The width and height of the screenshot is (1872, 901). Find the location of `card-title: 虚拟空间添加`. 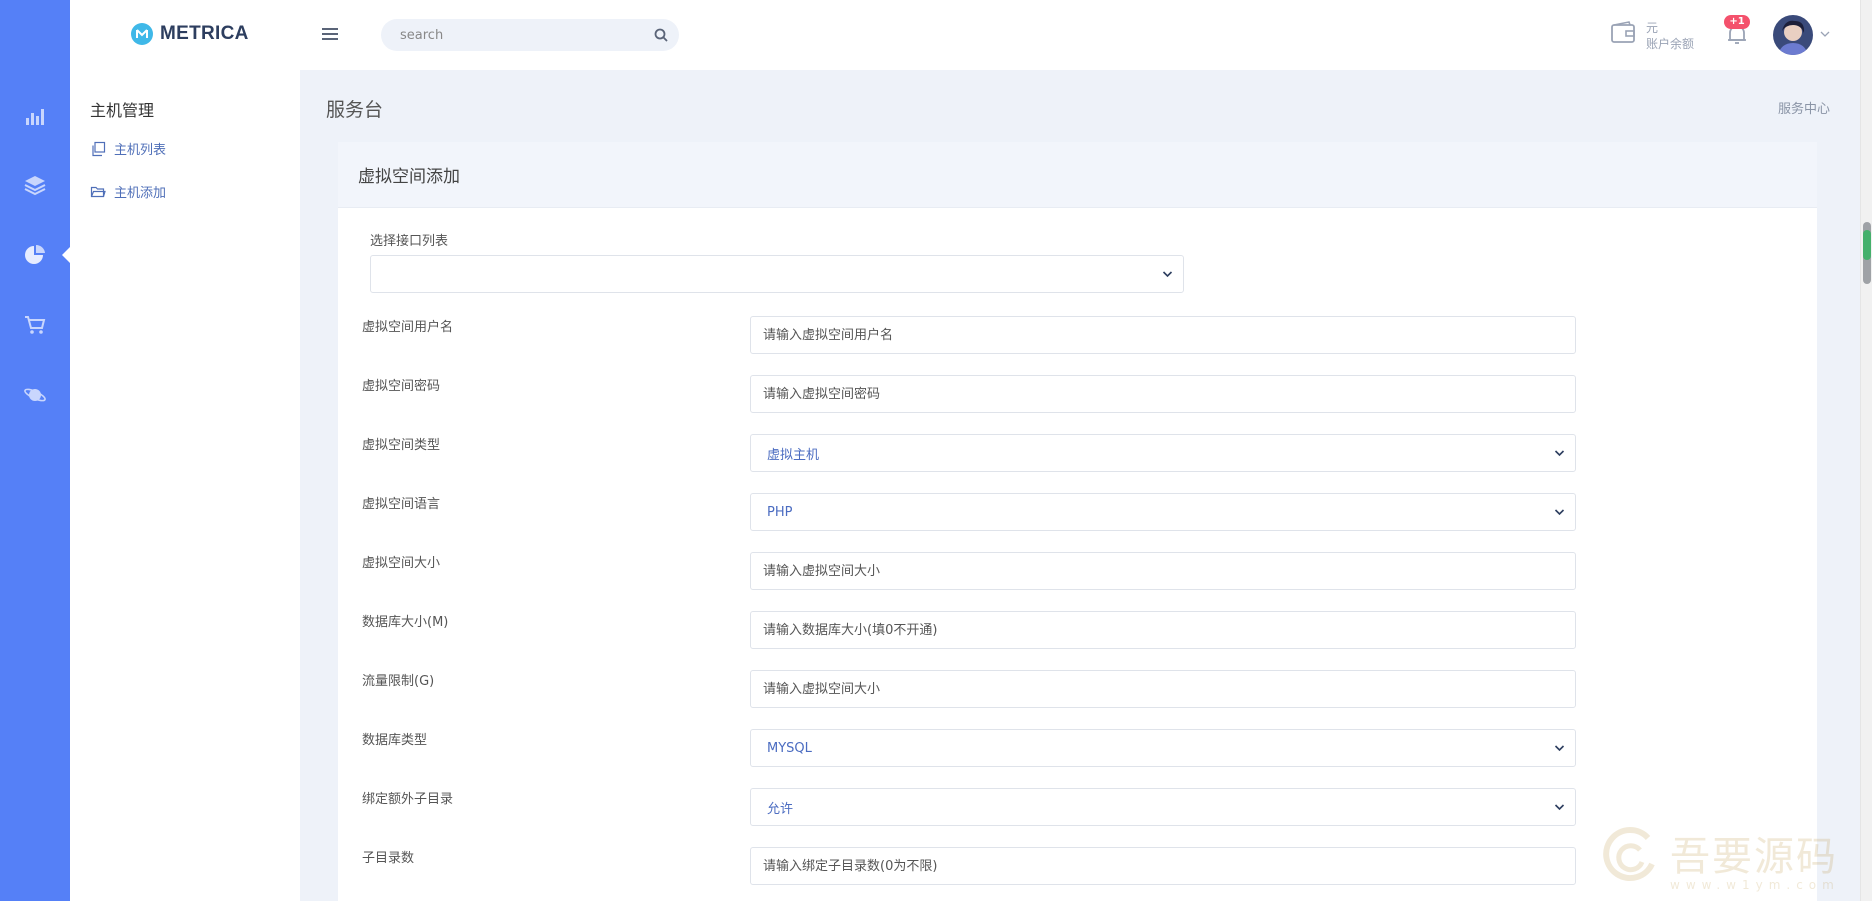

card-title: 虚拟空间添加 is located at coordinates (1077, 175).